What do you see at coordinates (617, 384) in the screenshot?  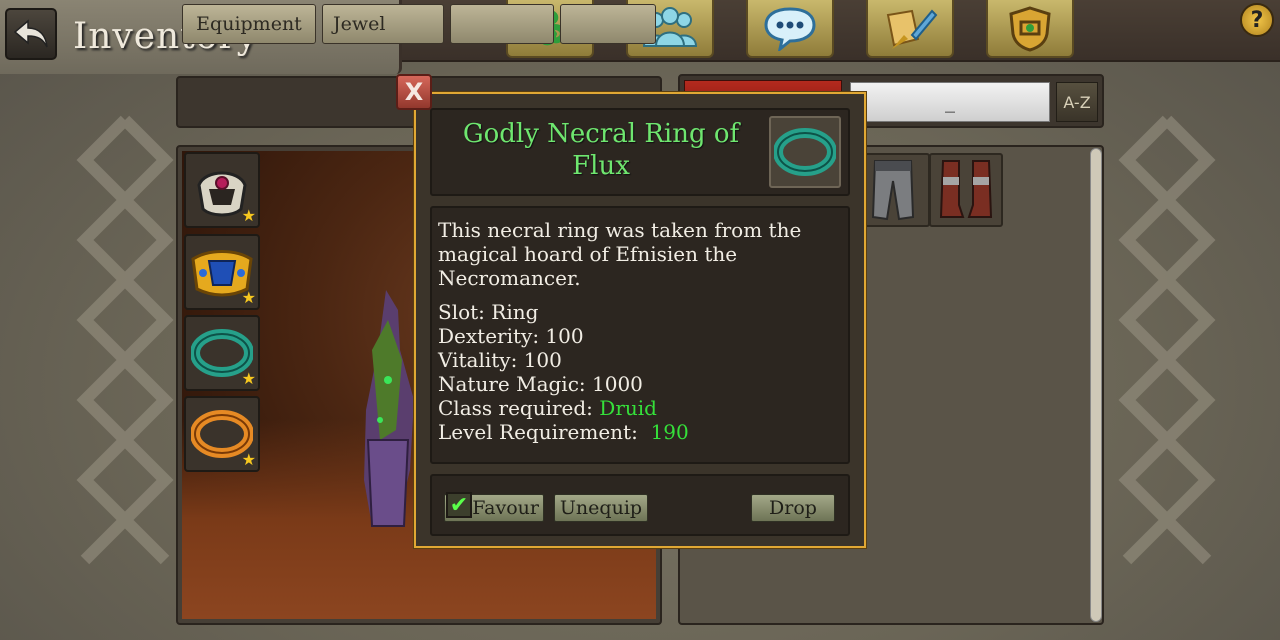 I see `stat-value: 1000` at bounding box center [617, 384].